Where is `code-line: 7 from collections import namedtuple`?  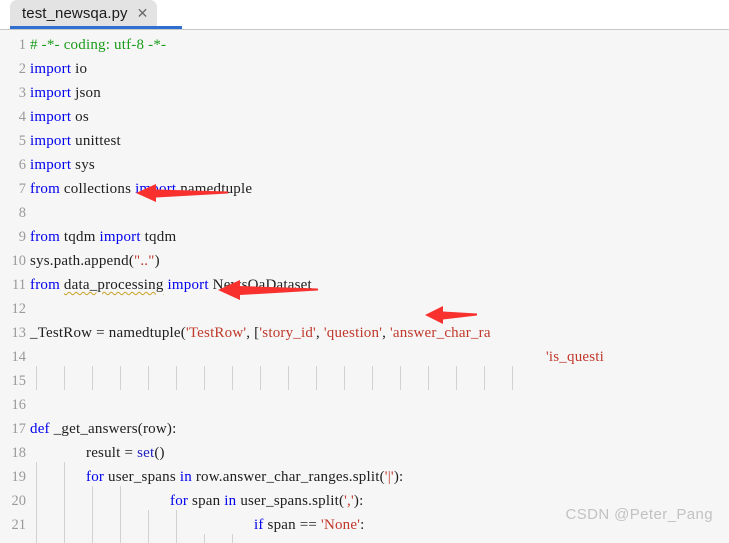 code-line: 7 from collections import namedtuple is located at coordinates (364, 189).